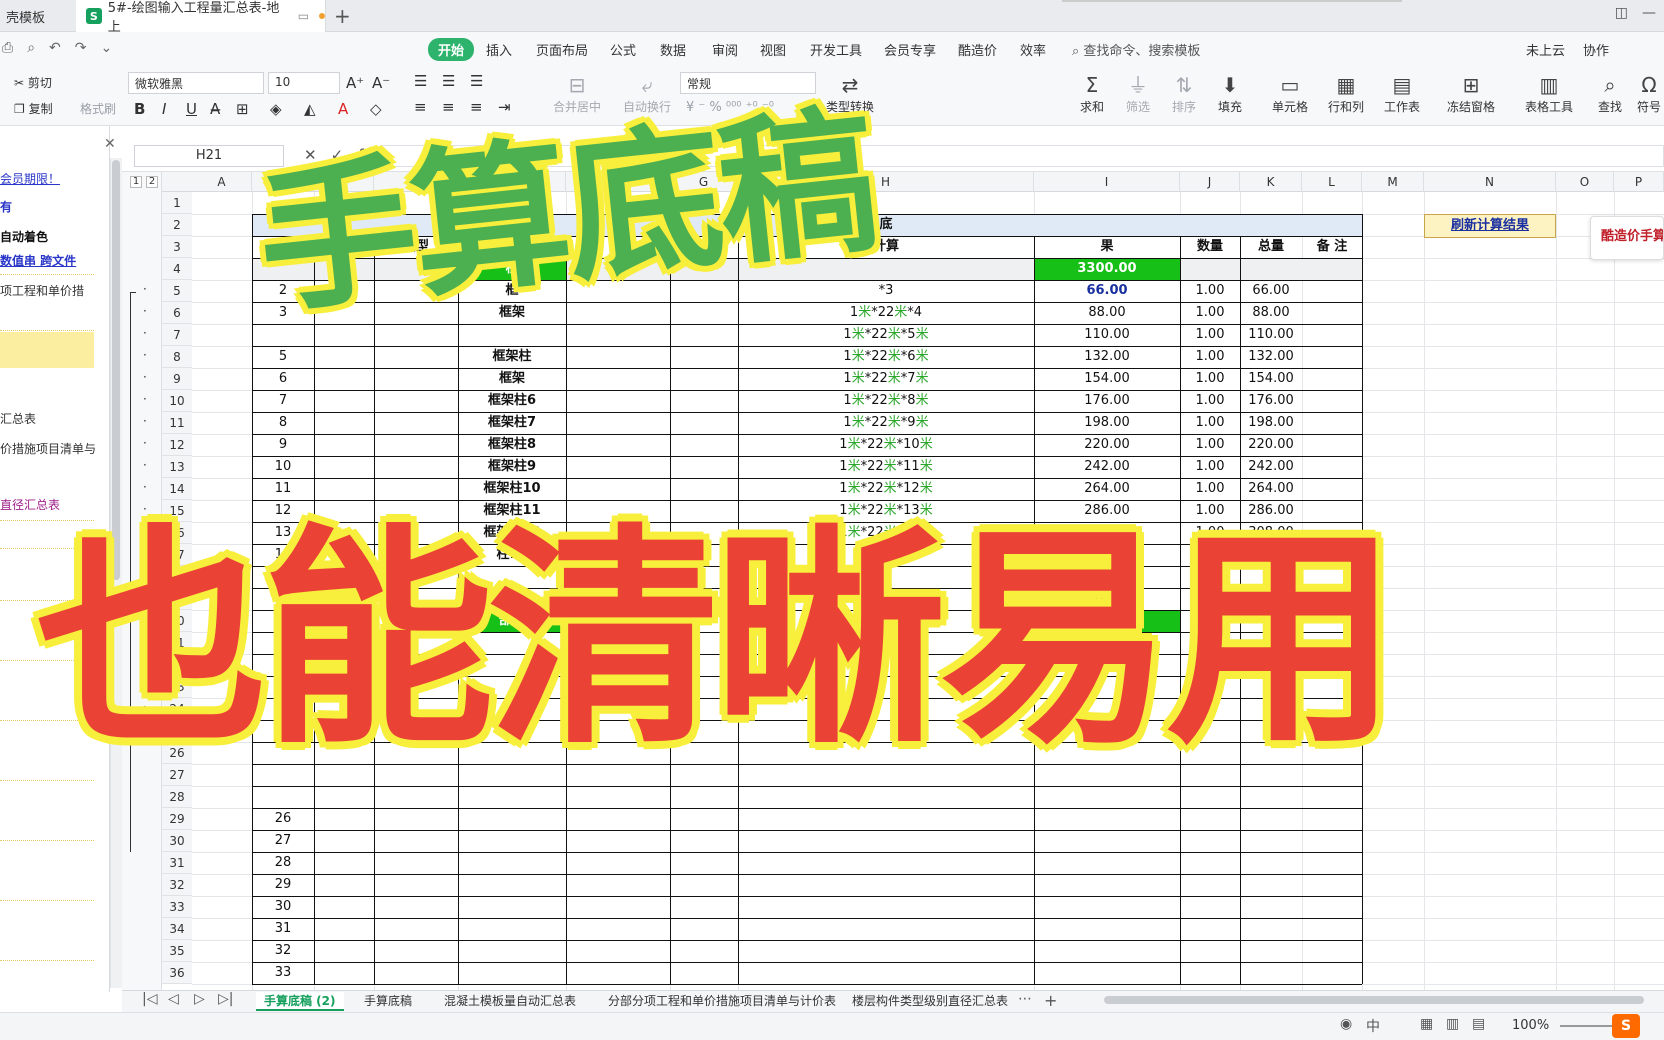 This screenshot has height=1040, width=1664. Describe the element at coordinates (1107, 182) in the screenshot. I see `column-header-i: I` at that location.